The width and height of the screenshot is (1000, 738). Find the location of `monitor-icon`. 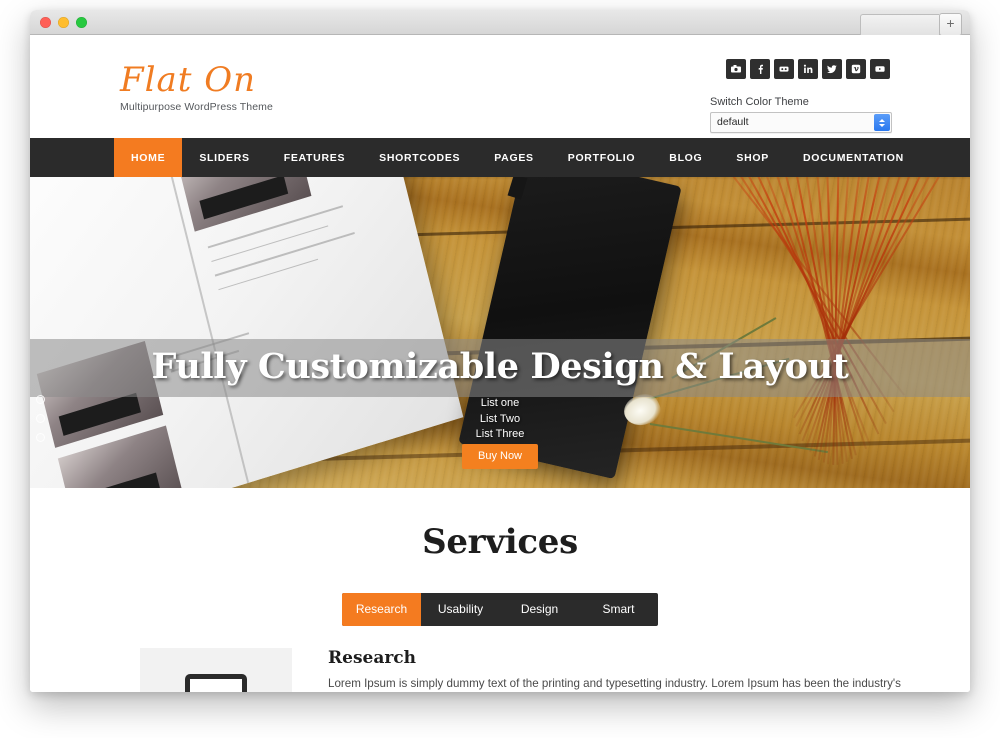

monitor-icon is located at coordinates (216, 683).